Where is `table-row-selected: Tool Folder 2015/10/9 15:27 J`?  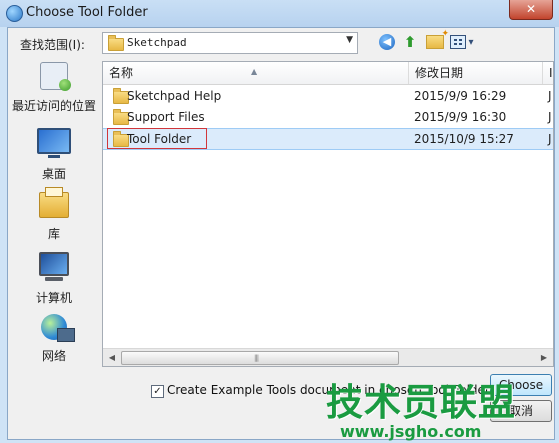
table-row-selected: Tool Folder 2015/10/9 15:27 J is located at coordinates (328, 139).